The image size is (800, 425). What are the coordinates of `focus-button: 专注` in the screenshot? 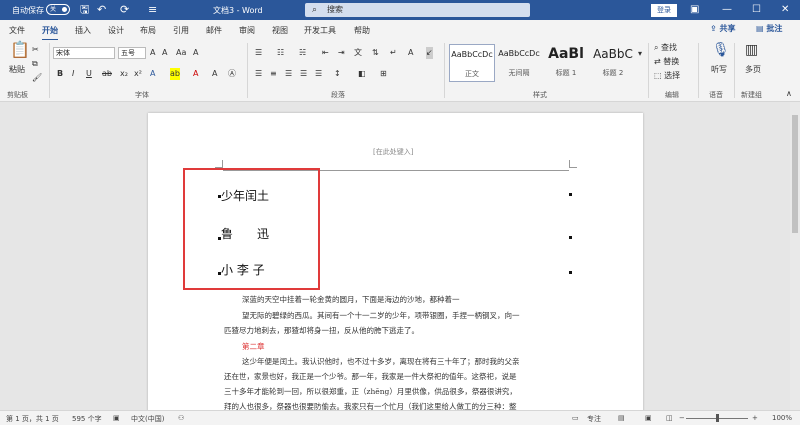 It's located at (594, 419).